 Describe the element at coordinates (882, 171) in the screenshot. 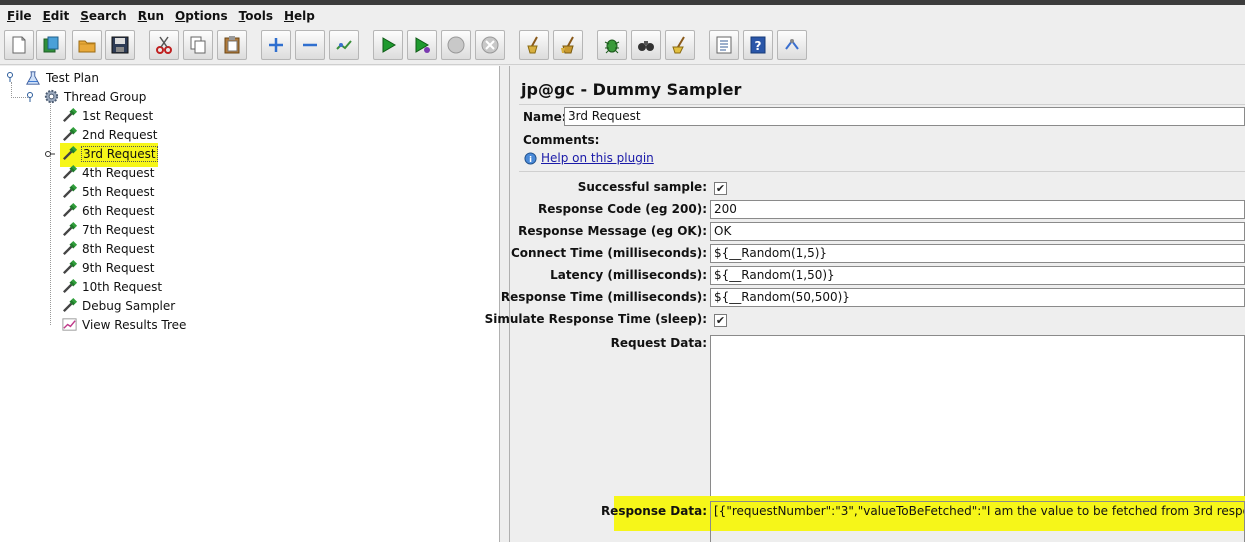

I see `separator` at that location.